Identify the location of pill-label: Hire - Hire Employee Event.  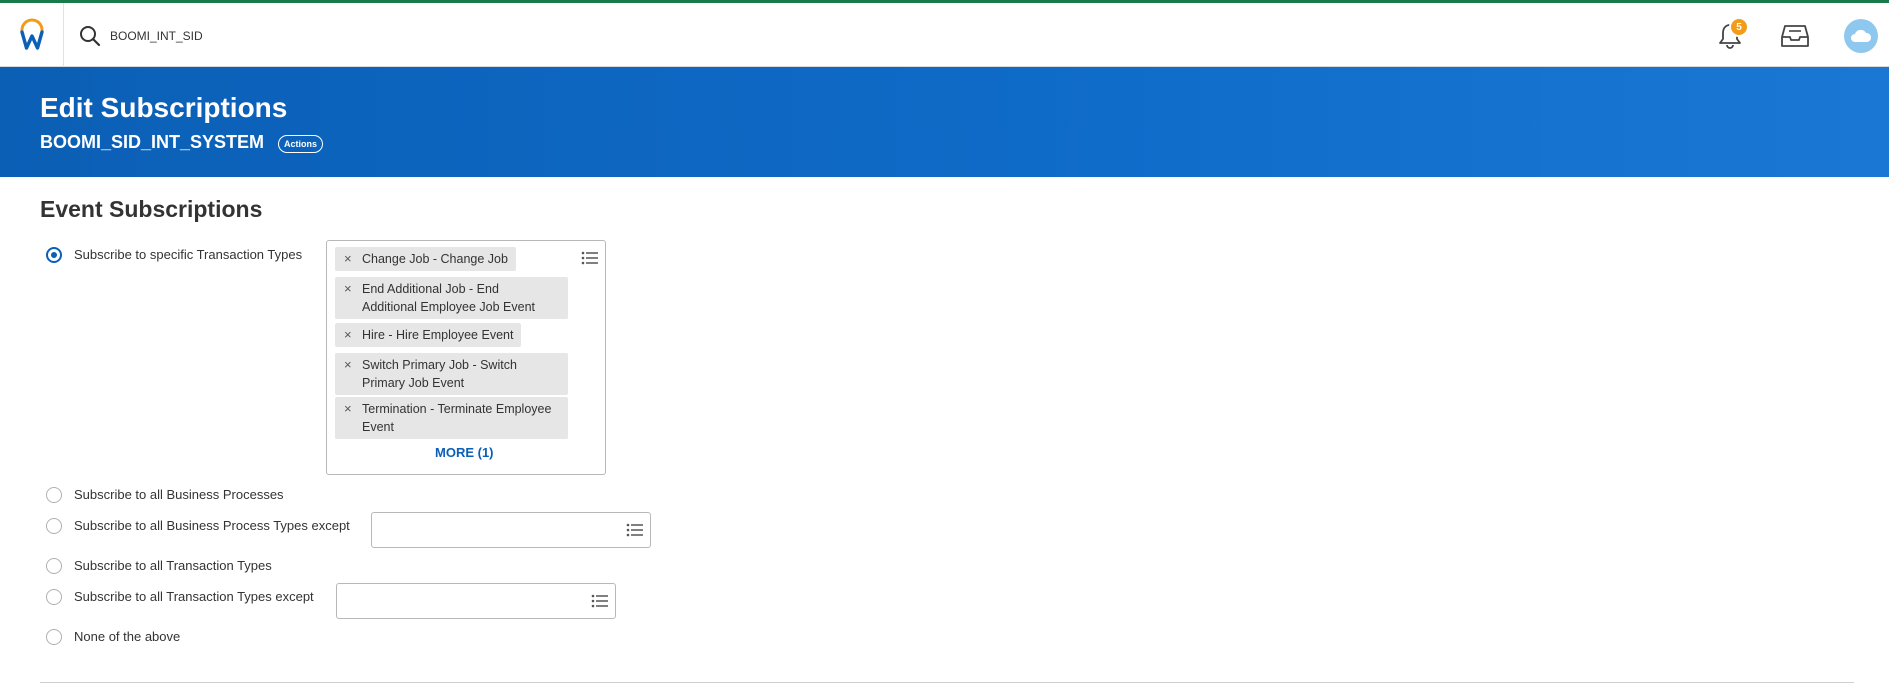
(438, 335).